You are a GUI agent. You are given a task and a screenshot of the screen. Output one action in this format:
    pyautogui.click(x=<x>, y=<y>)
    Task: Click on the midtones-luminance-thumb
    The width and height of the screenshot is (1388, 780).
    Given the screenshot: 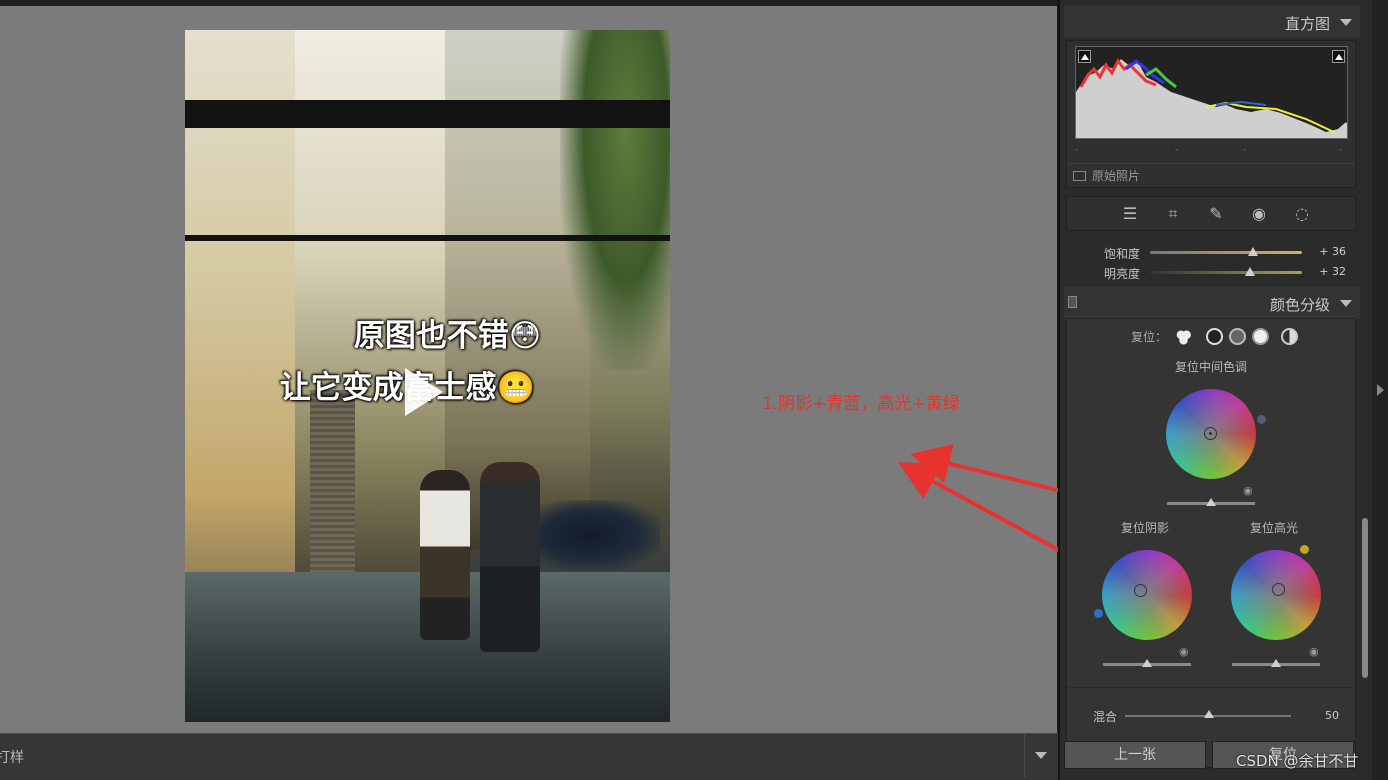 What is the action you would take?
    pyautogui.click(x=1211, y=502)
    